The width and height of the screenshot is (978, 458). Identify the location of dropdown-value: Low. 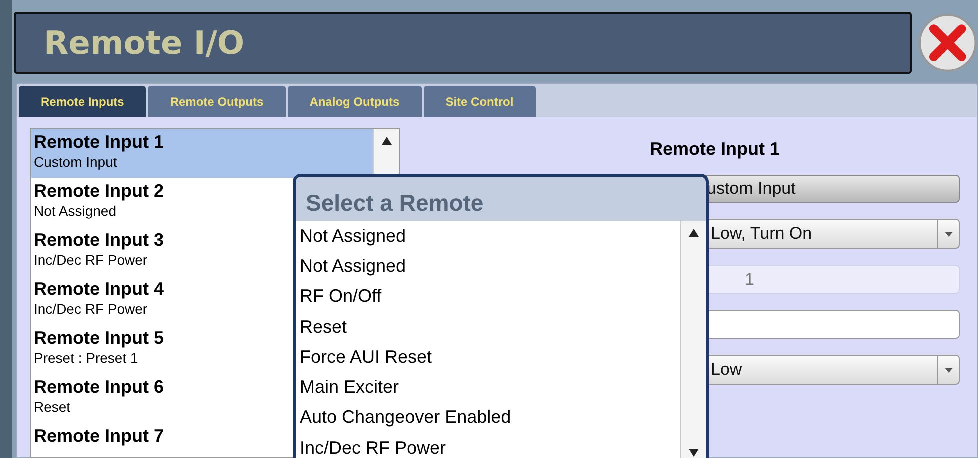
(726, 370).